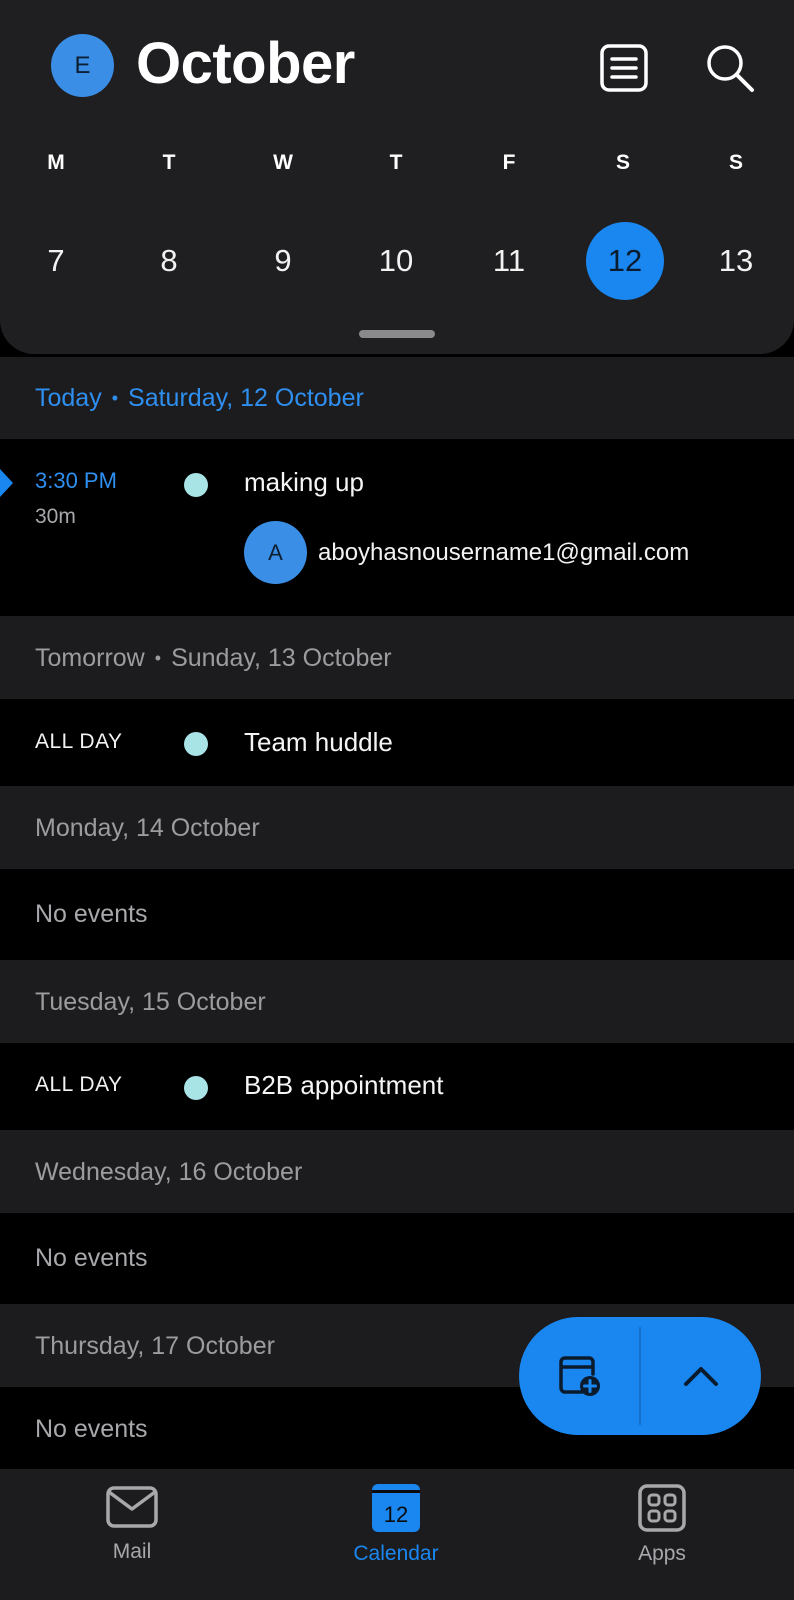 The height and width of the screenshot is (1600, 794). I want to click on list-view-button, so click(624, 68).